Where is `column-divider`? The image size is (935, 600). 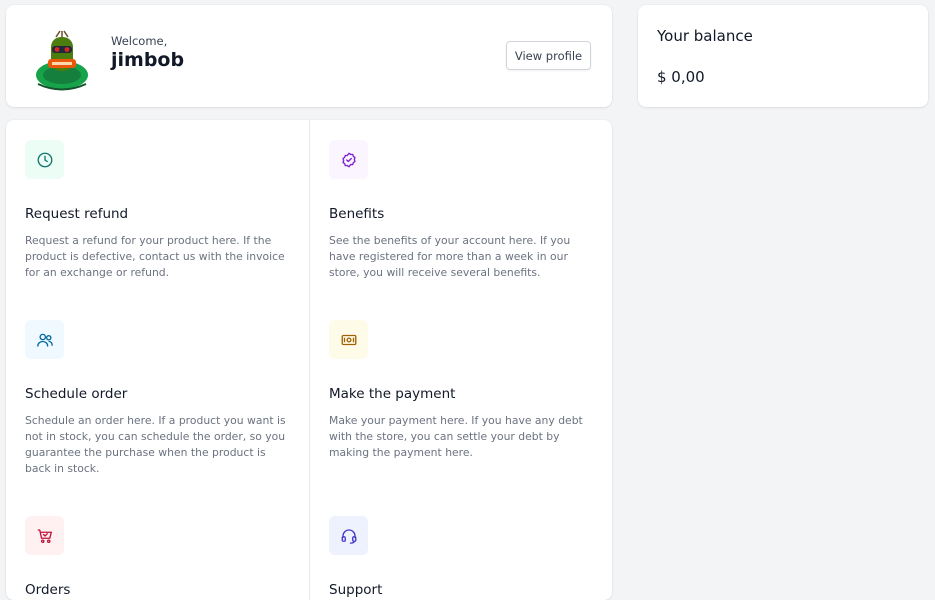
column-divider is located at coordinates (309, 360).